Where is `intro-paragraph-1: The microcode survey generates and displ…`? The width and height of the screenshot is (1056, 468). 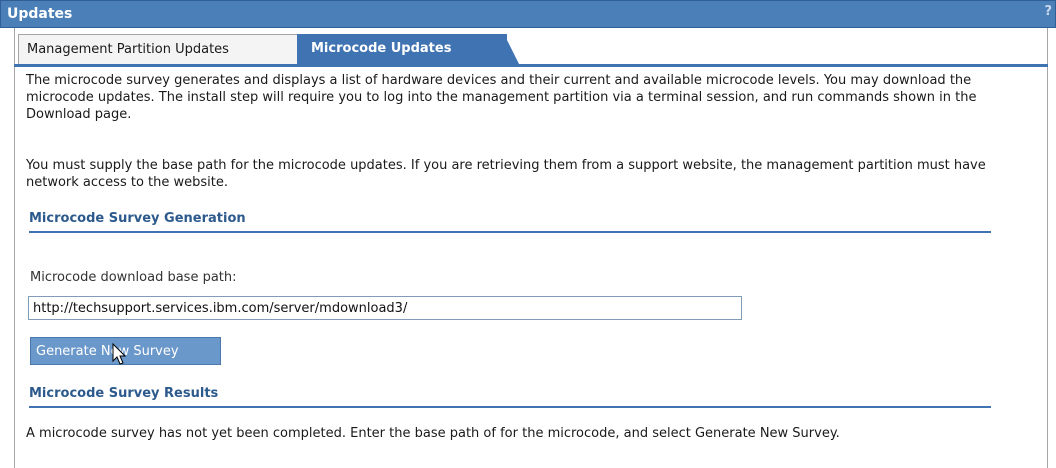 intro-paragraph-1: The microcode survey generates and displ… is located at coordinates (501, 97).